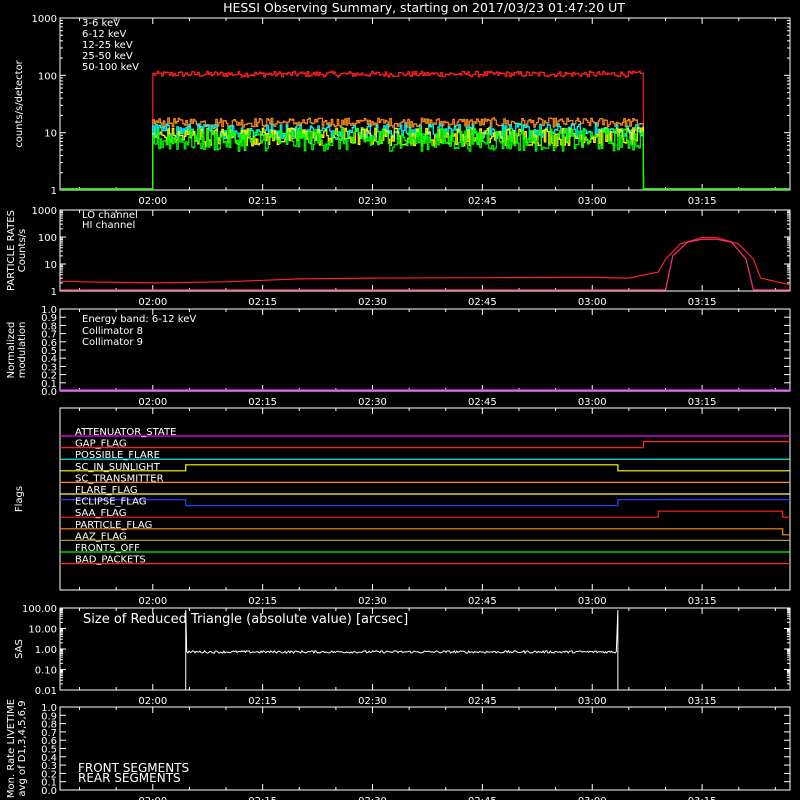  Describe the element at coordinates (107, 56) in the screenshot. I see `legend-entry: 25-50 keV` at that location.